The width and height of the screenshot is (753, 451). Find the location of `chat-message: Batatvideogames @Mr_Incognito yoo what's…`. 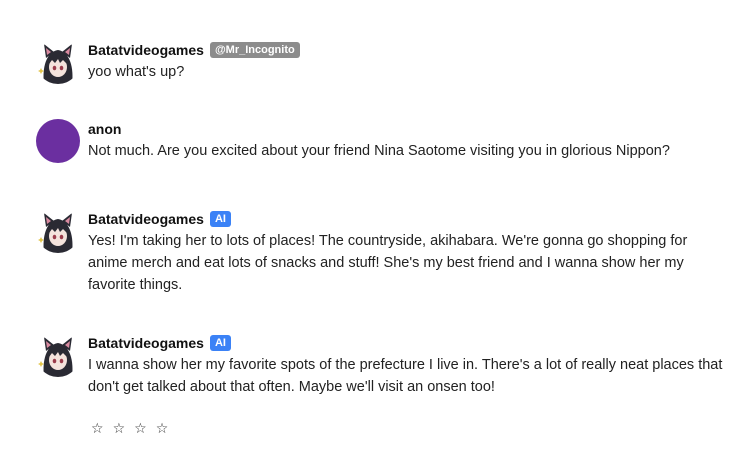

chat-message: Batatvideogames @Mr_Incognito yoo what's… is located at coordinates (382, 62).